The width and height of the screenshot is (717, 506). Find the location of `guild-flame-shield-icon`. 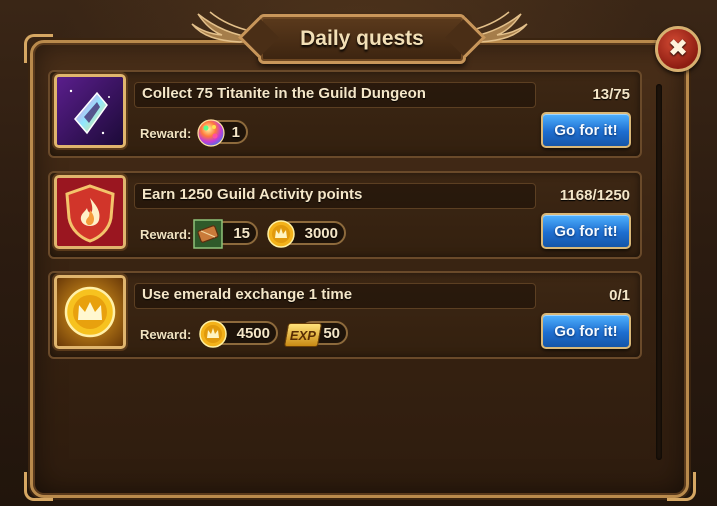

guild-flame-shield-icon is located at coordinates (90, 212).